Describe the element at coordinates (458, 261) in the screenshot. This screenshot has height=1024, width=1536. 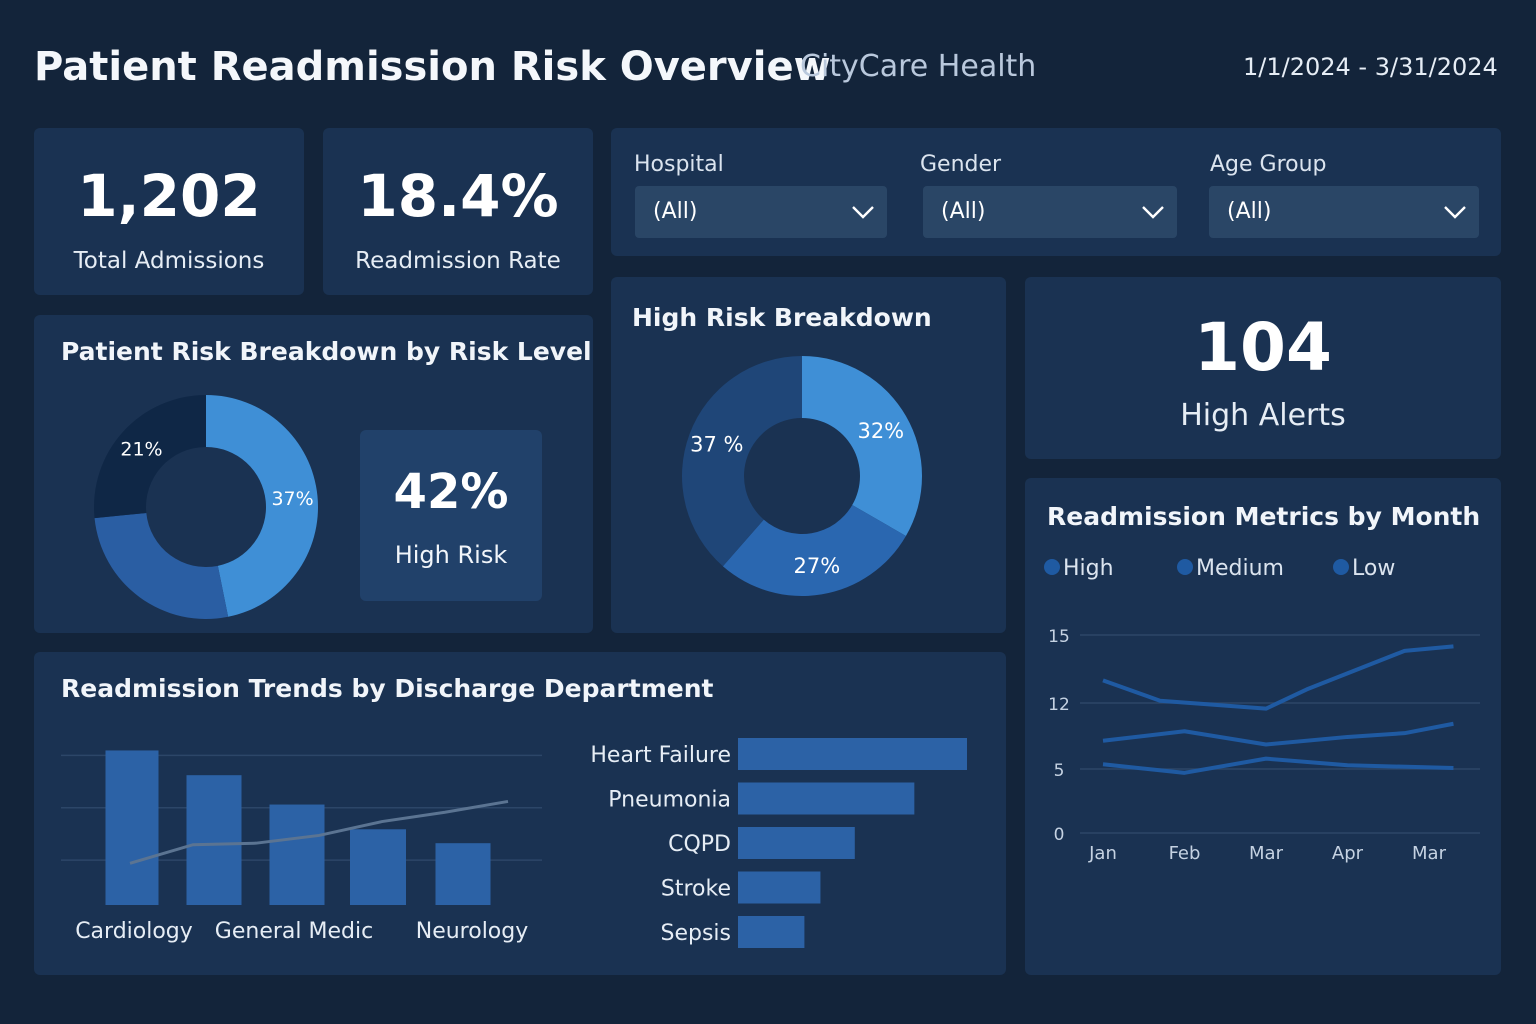
I see `kpi-label-readmission-rate: Readmission Rate` at that location.